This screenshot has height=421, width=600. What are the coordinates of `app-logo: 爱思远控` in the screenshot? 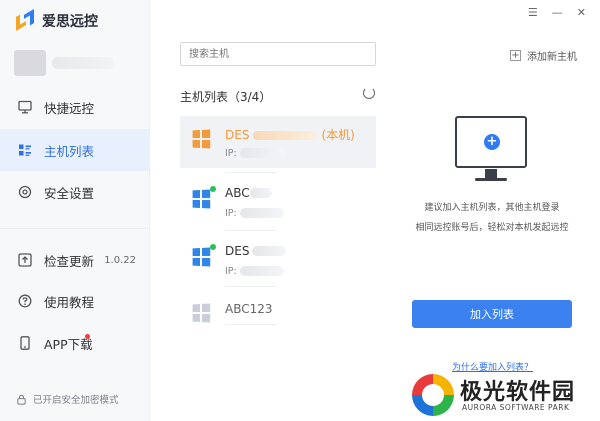 It's located at (57, 20).